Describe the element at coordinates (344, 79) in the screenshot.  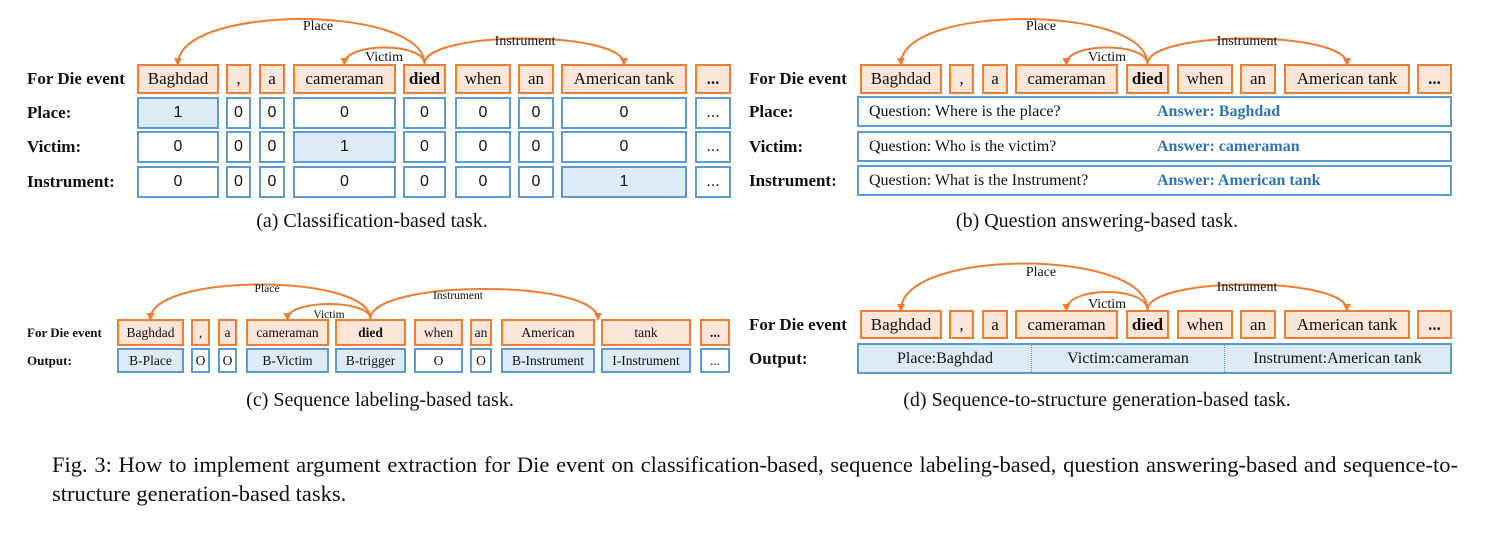
I see `a-token: cameraman` at that location.